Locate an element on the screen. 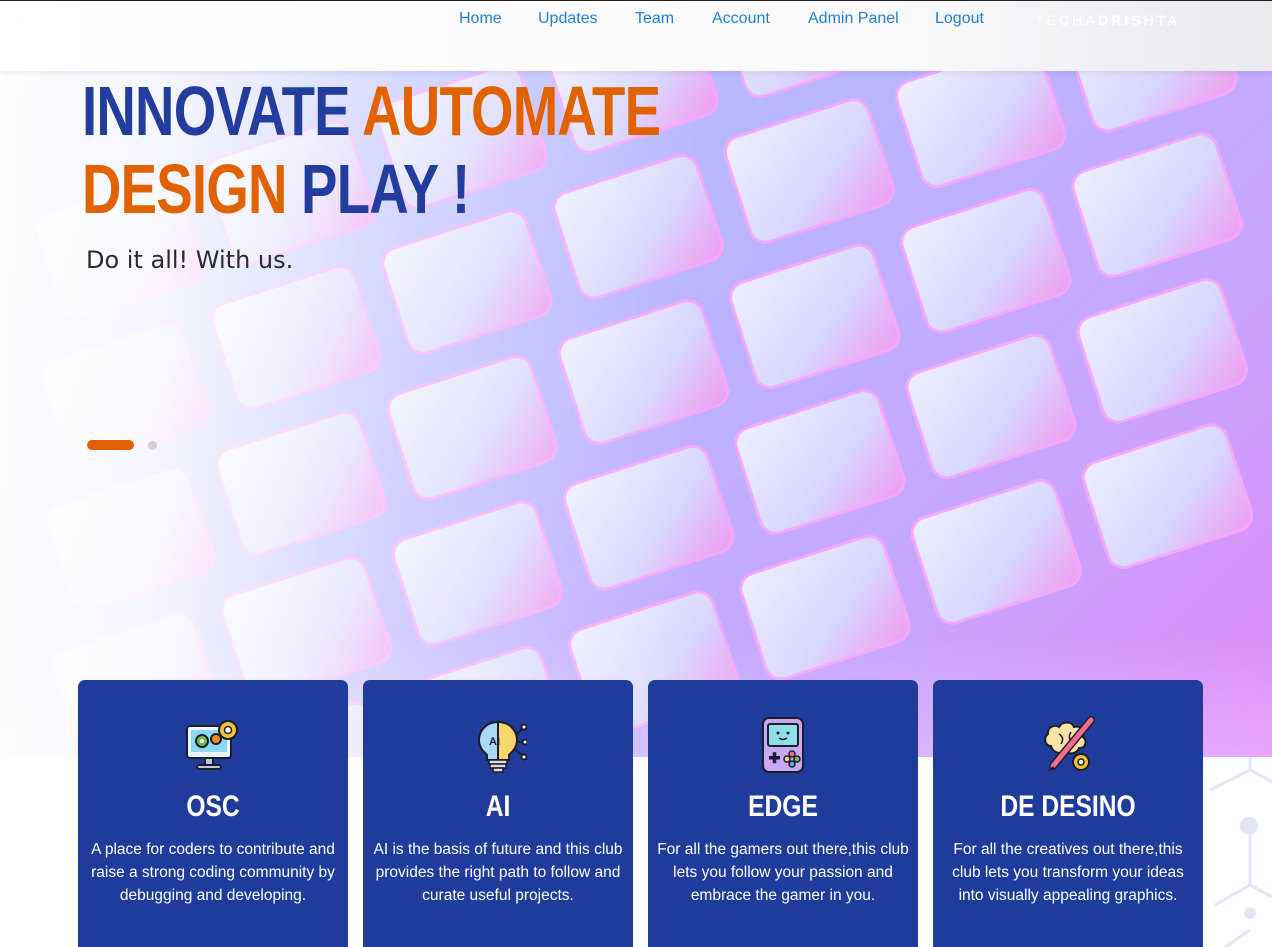 This screenshot has width=1272, height=947. headline-word-play: PLAY ! is located at coordinates (385, 189).